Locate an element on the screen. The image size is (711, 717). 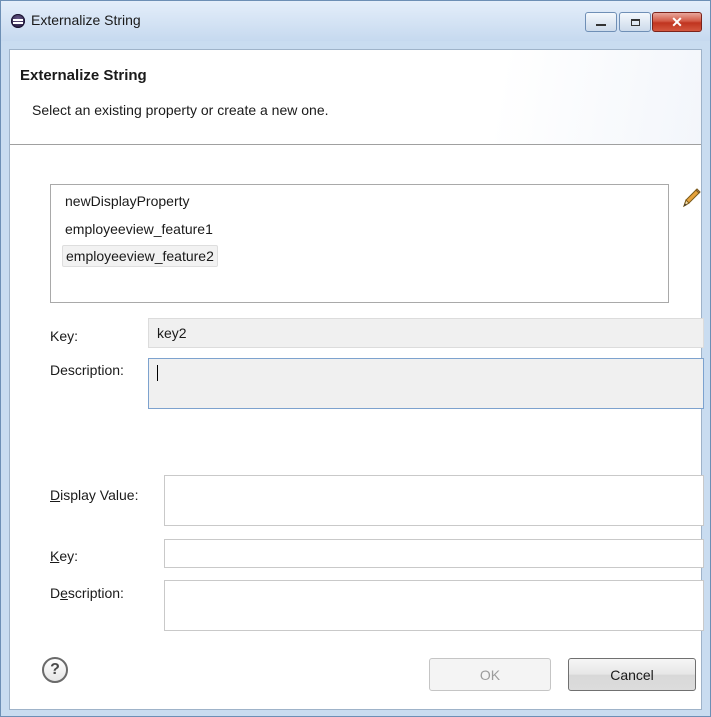
new-key-field is located at coordinates (434, 553).